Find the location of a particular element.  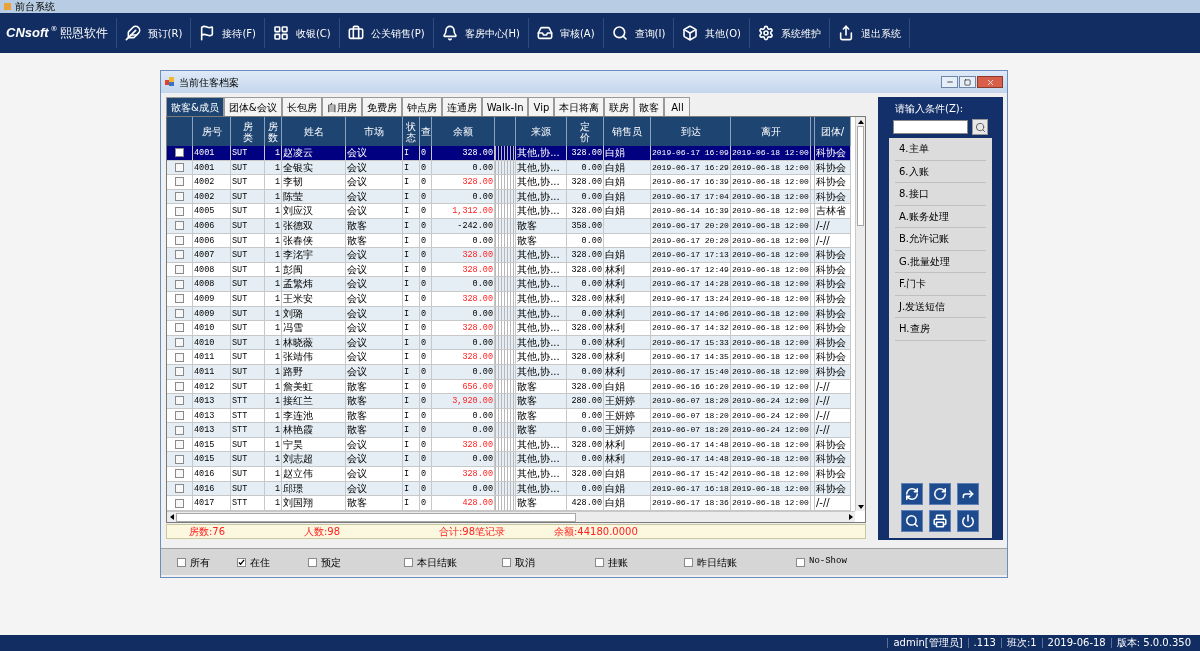

search-label: 请输入条件(Z): is located at coordinates (929, 109).